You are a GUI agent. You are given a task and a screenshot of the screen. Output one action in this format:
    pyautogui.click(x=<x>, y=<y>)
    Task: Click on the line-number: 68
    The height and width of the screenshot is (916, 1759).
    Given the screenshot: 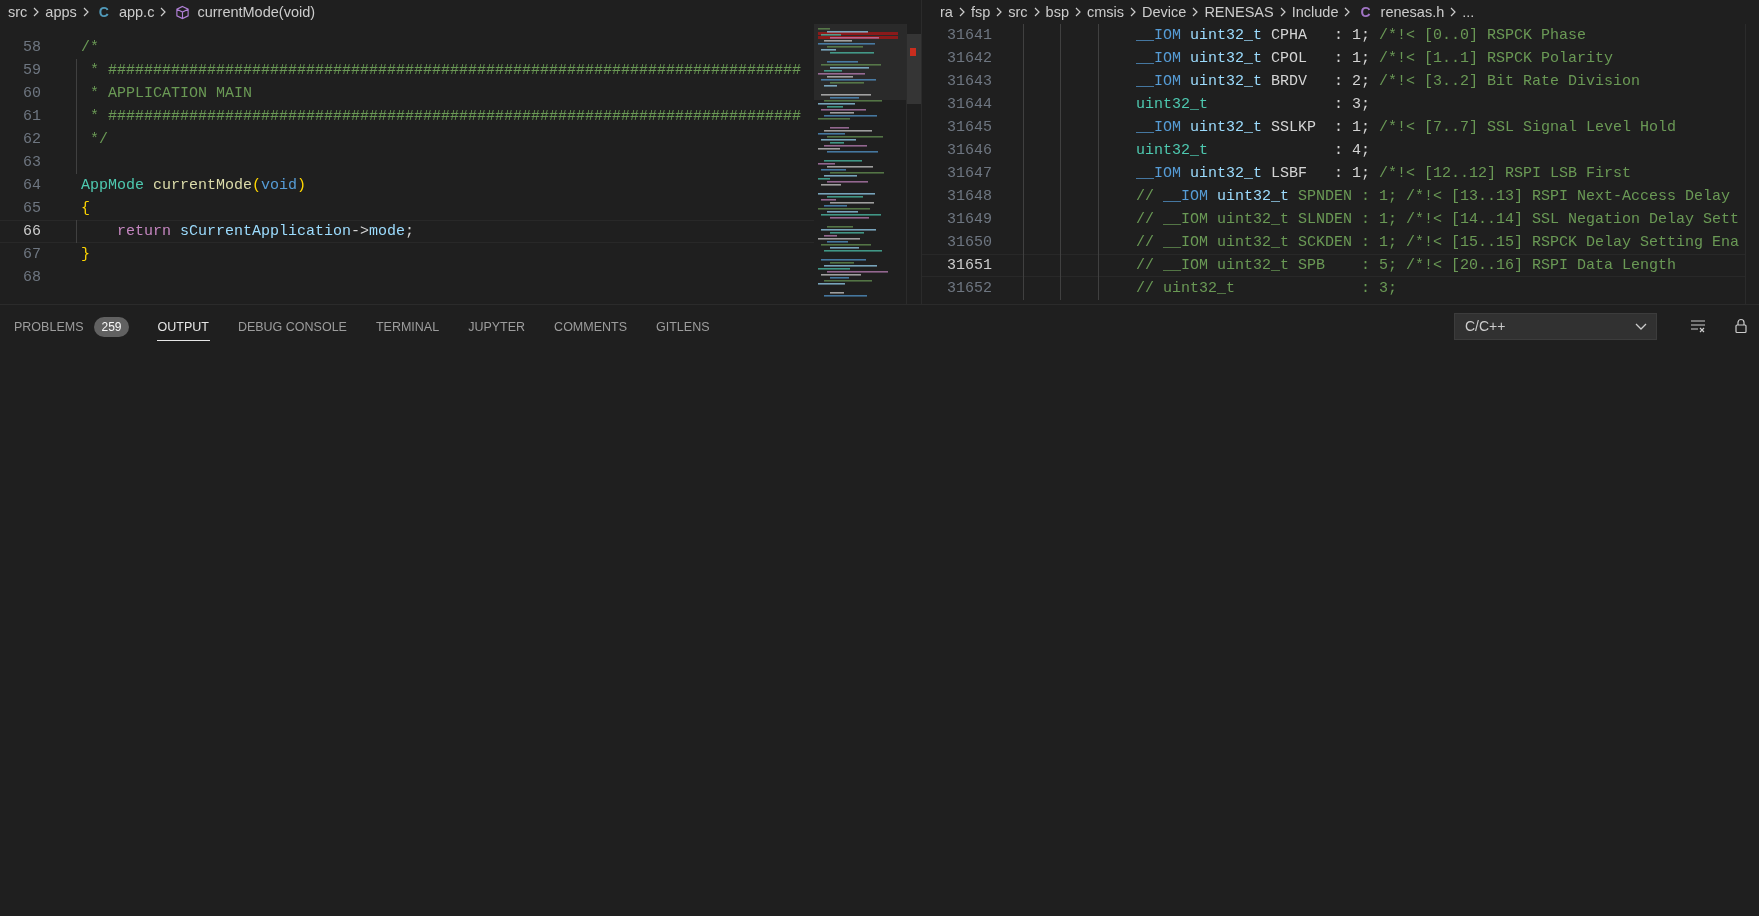 What is the action you would take?
    pyautogui.click(x=31, y=277)
    